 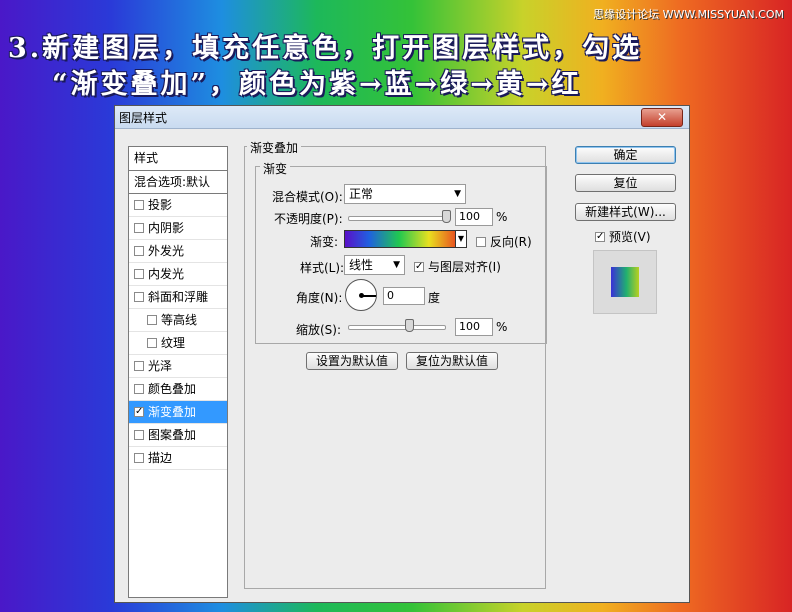 What do you see at coordinates (688, 14) in the screenshot?
I see `watermark: 思缘设计论坛 WWW.MISSYUAN.COM` at bounding box center [688, 14].